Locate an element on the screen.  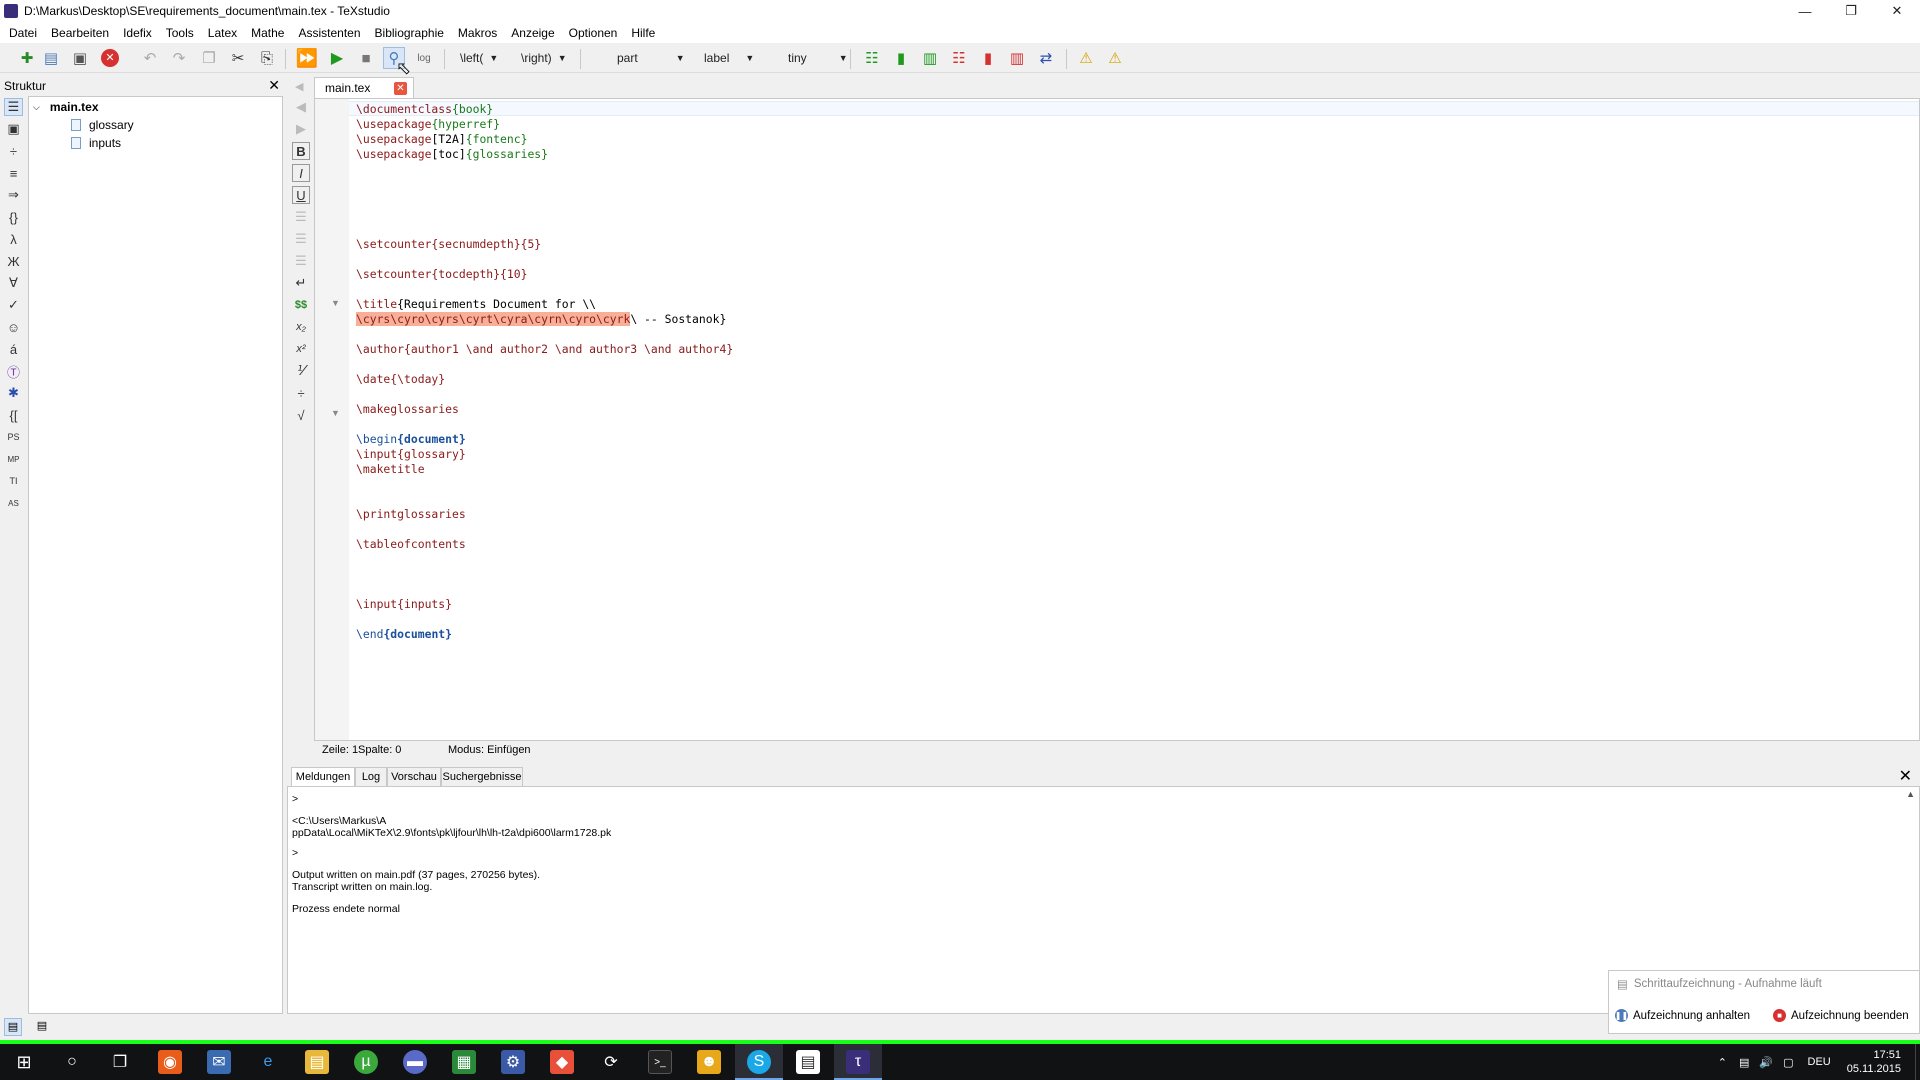
firefox-icon: ◉ is located at coordinates (170, 1062).